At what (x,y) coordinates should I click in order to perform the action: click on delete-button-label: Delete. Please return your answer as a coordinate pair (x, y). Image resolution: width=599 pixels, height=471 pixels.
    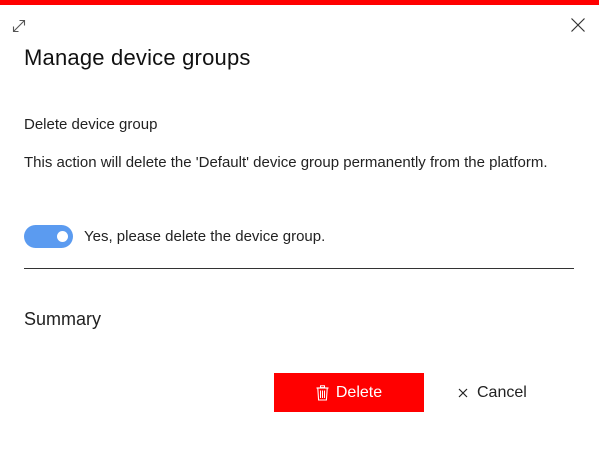
    Looking at the image, I should click on (359, 392).